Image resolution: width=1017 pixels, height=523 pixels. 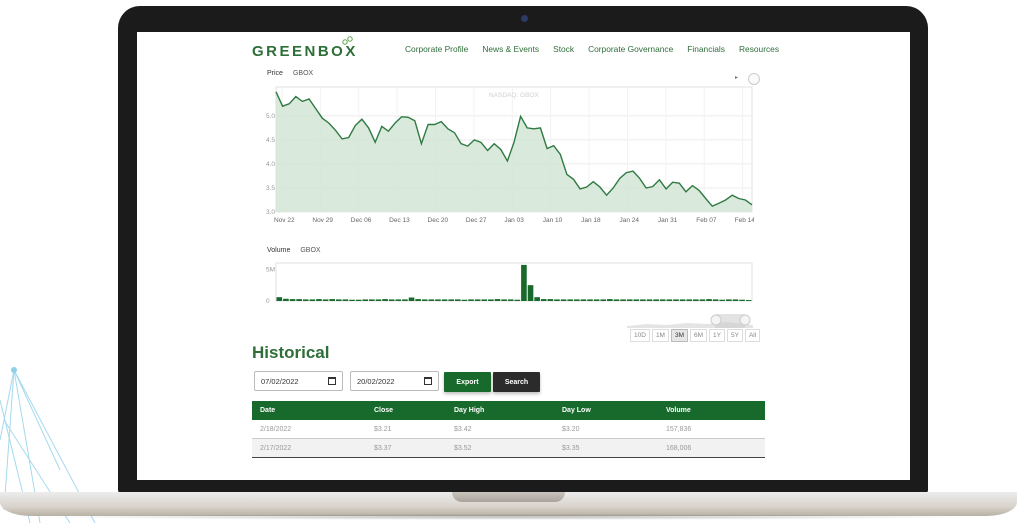 I want to click on nav-corporate-governance: Corporate Governance, so click(x=630, y=49).